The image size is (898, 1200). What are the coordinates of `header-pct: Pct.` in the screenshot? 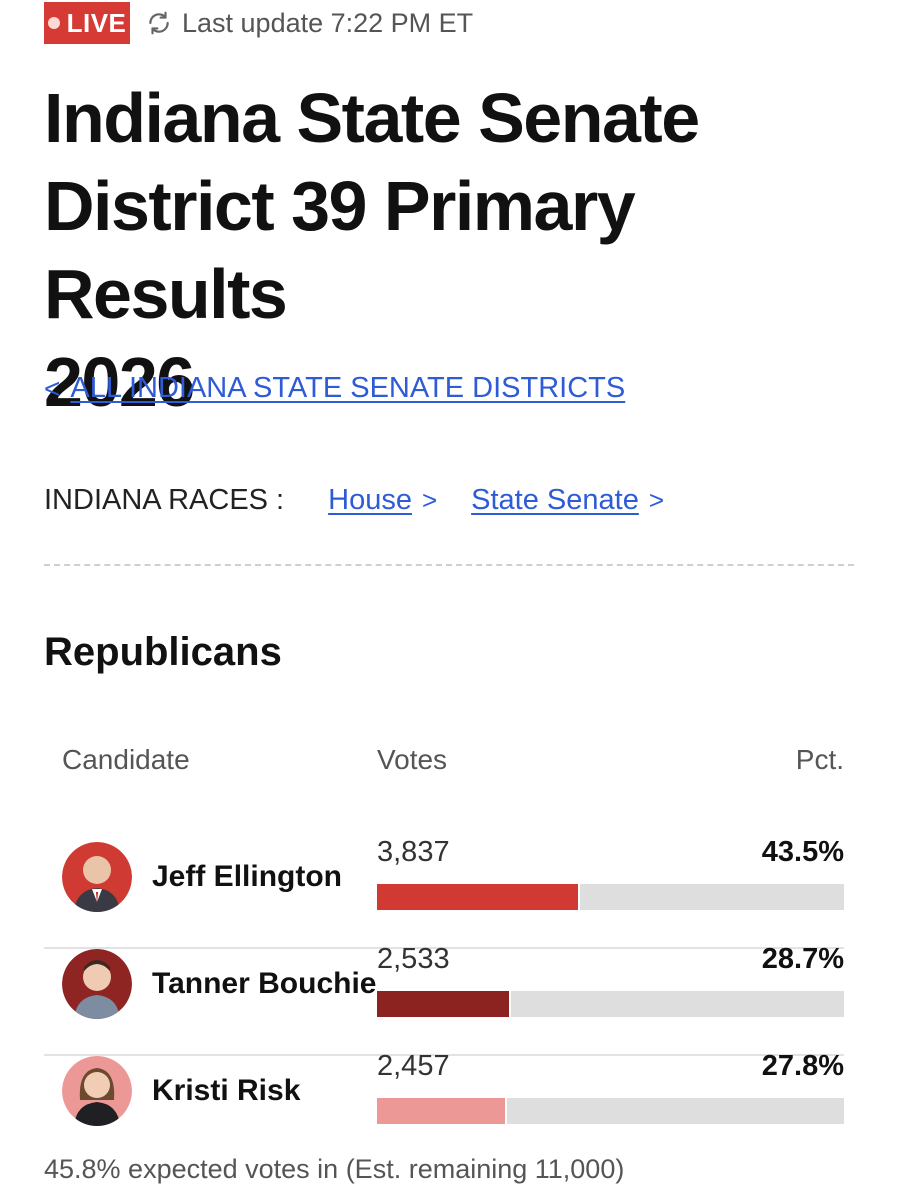 It's located at (819, 759).